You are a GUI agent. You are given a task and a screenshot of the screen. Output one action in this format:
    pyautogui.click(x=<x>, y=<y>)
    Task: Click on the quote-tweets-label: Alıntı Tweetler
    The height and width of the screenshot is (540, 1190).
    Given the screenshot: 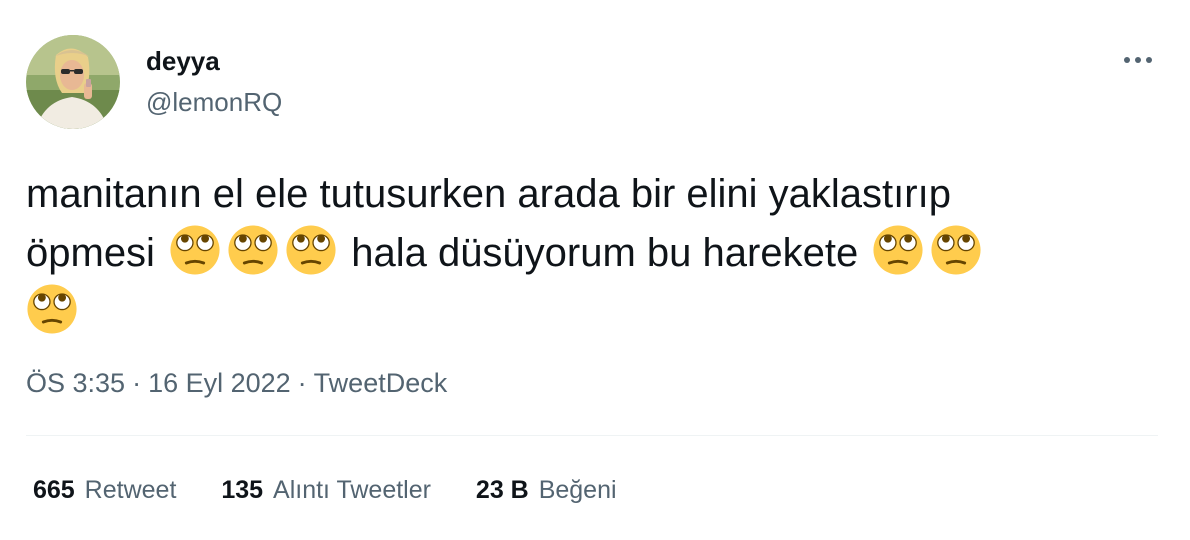 What is the action you would take?
    pyautogui.click(x=352, y=490)
    